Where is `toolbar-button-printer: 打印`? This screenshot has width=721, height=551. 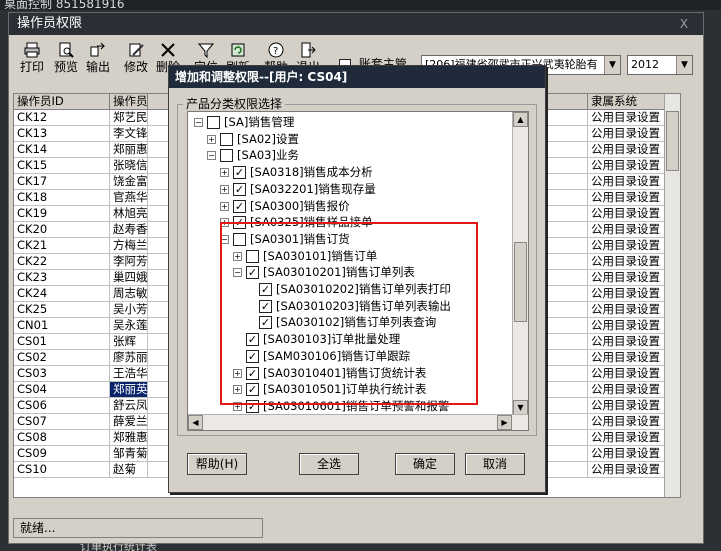
toolbar-button-printer: 打印 is located at coordinates (32, 58).